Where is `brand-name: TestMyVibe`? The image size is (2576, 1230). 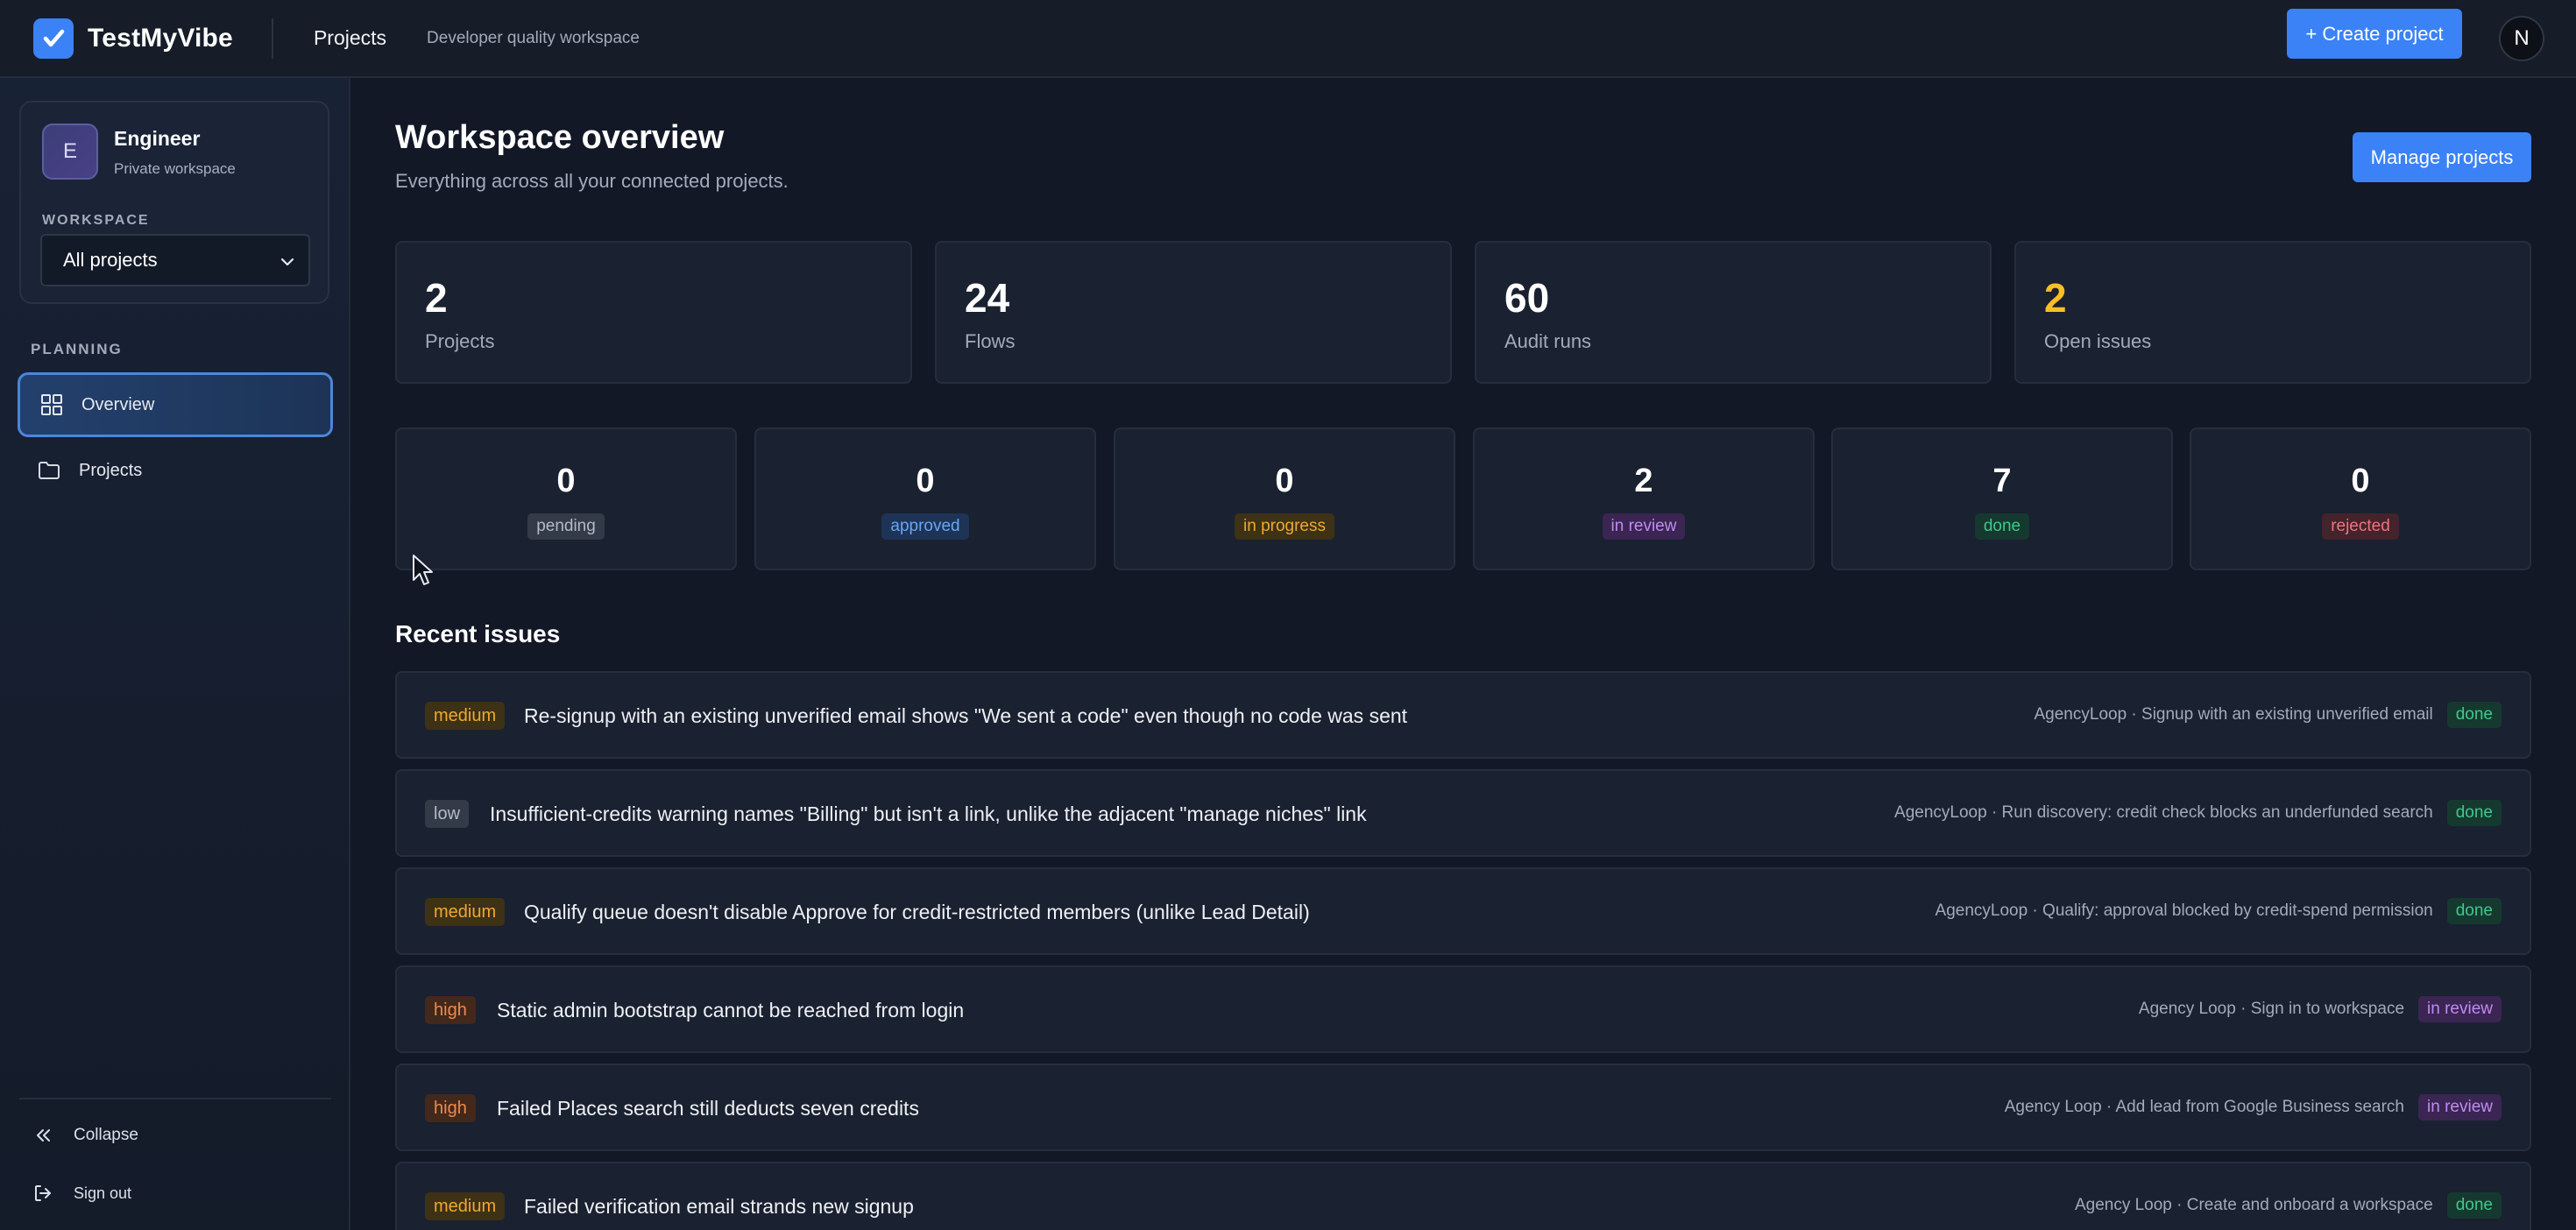
brand-name: TestMyVibe is located at coordinates (160, 38).